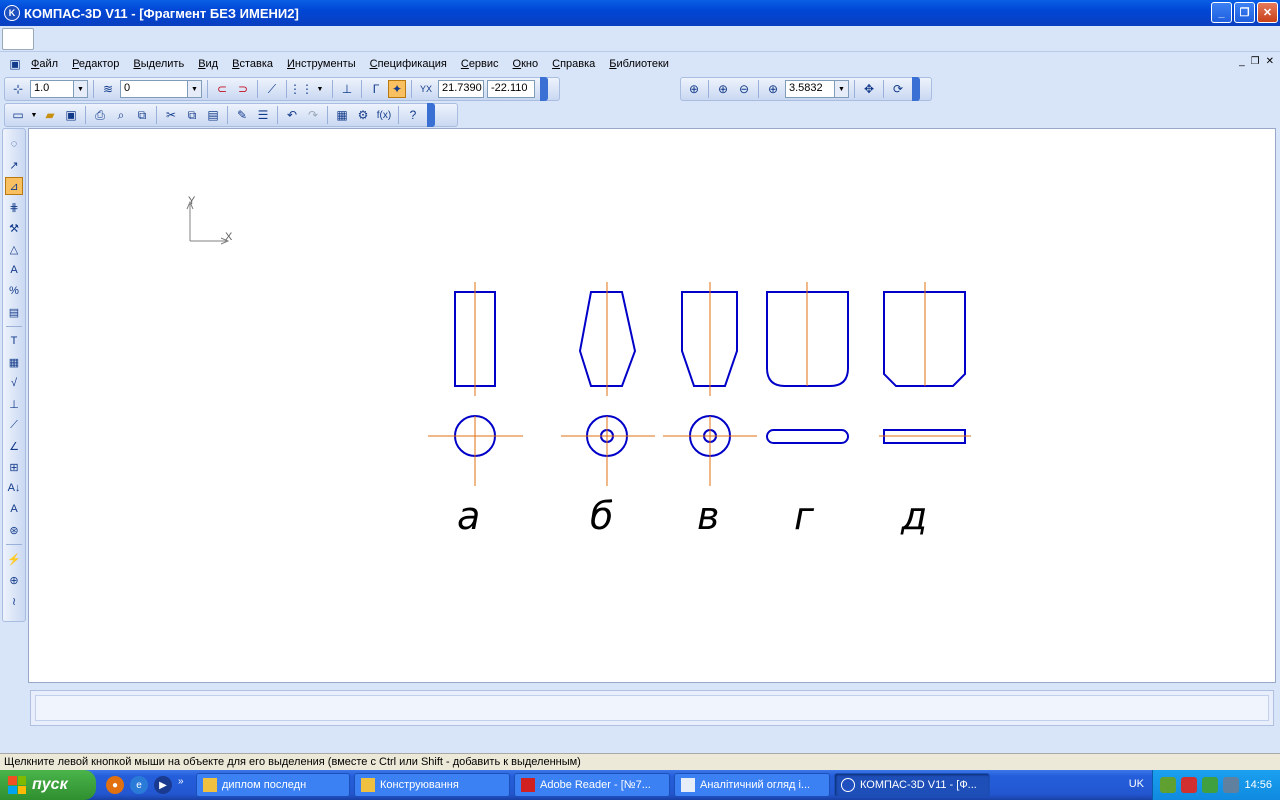  I want to click on menu-file: Файл, so click(44, 64).